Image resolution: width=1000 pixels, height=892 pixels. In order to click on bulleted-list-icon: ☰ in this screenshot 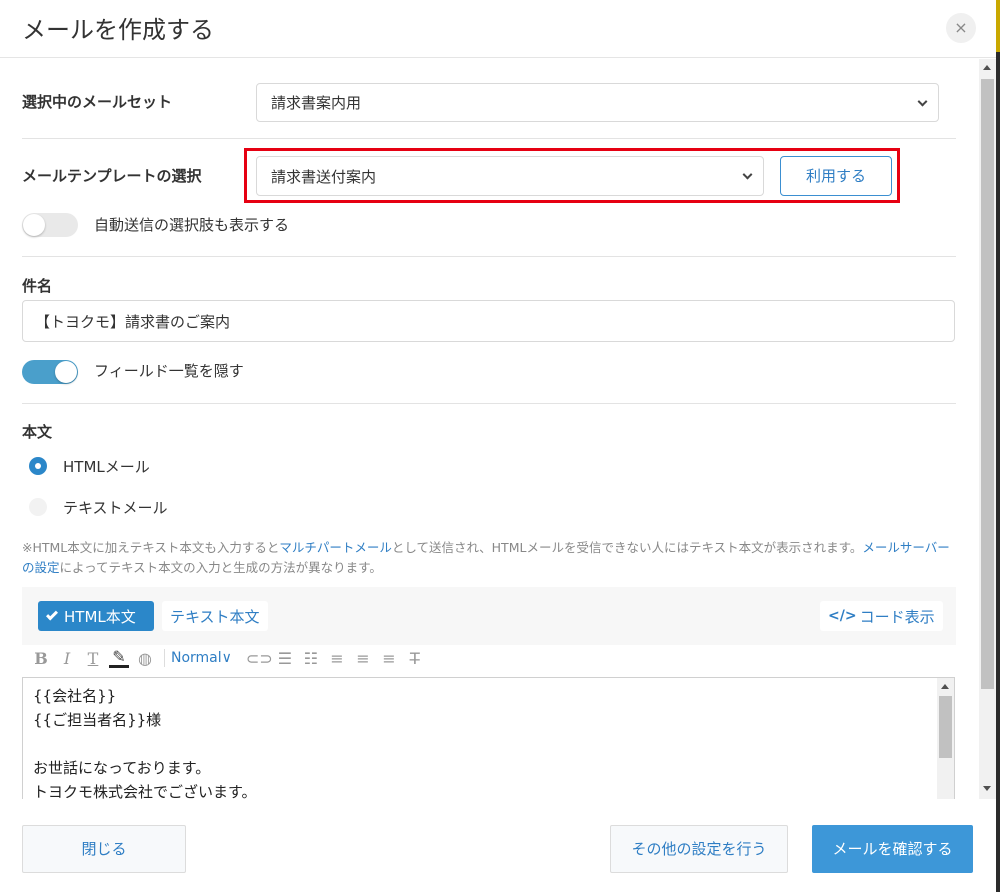, I will do `click(285, 658)`.